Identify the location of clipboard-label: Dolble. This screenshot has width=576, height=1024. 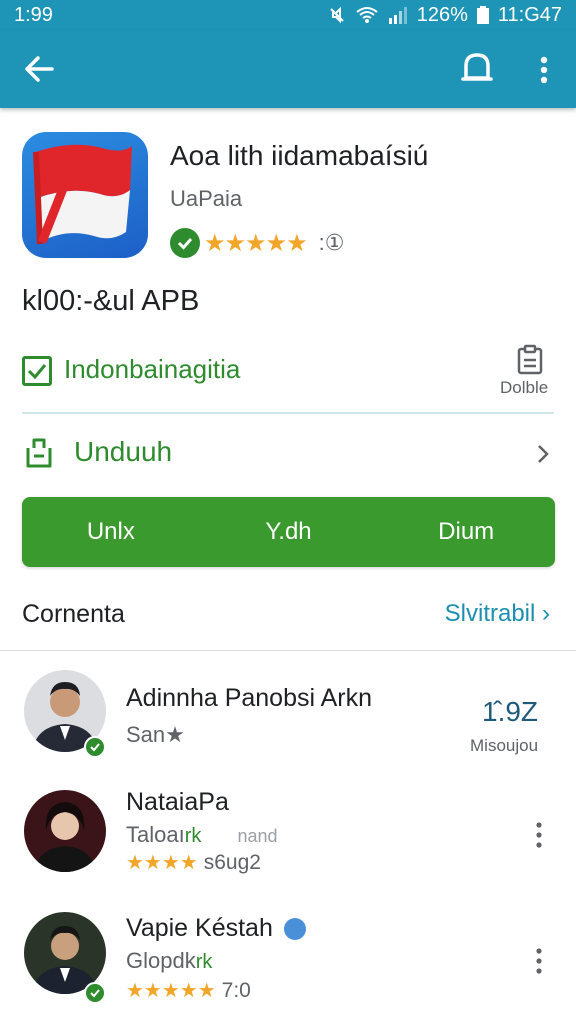
(524, 387).